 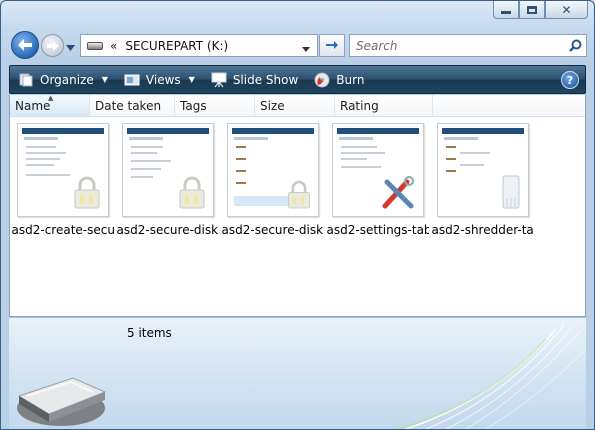 What do you see at coordinates (490, 376) in the screenshot?
I see `decorative-swoosh` at bounding box center [490, 376].